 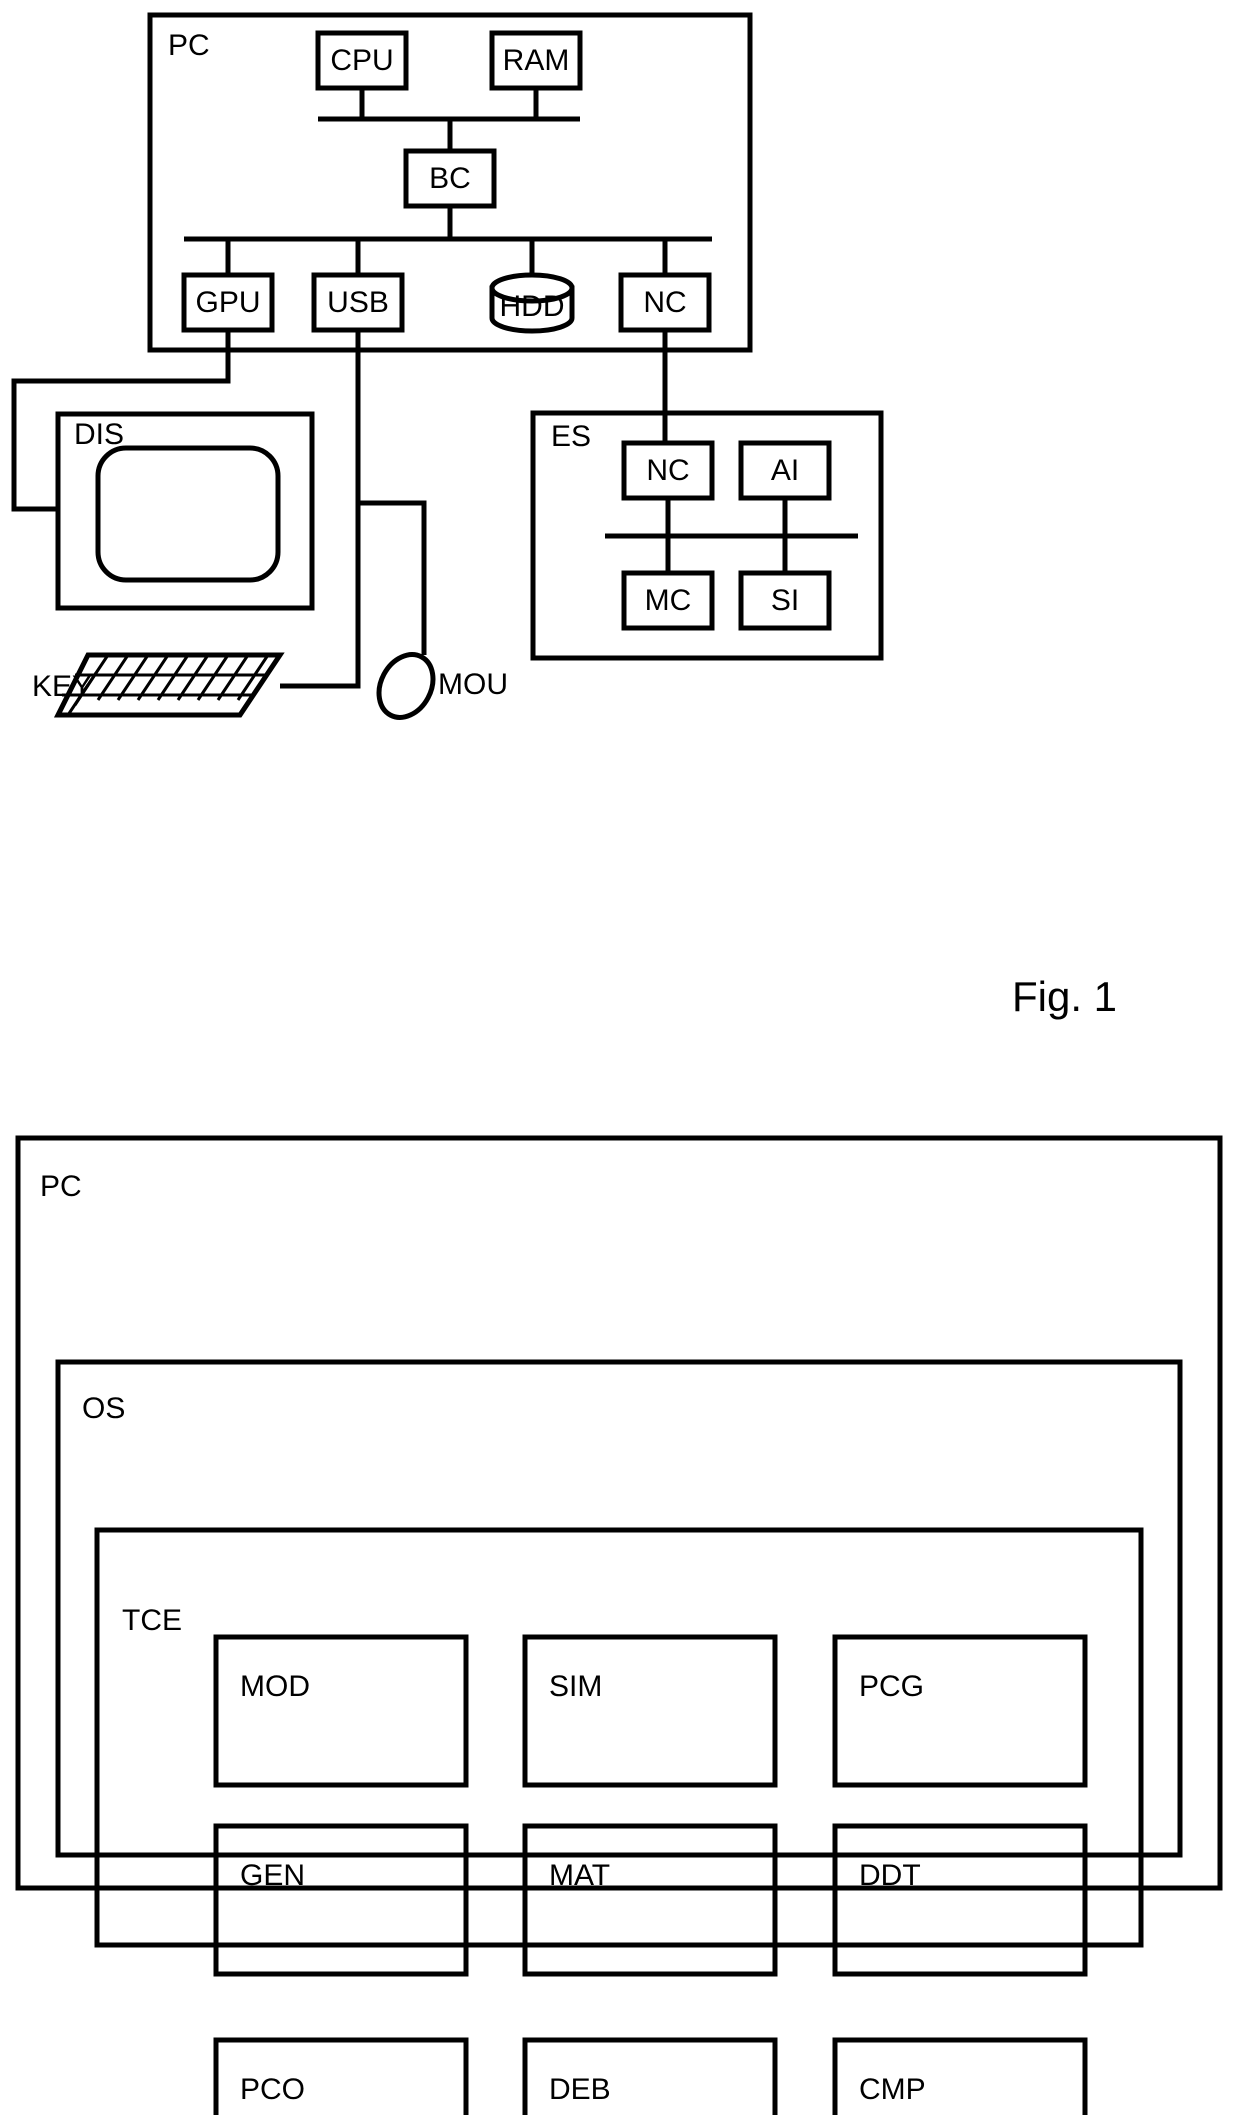 I want to click on hdd-label: HDD, so click(x=532, y=306).